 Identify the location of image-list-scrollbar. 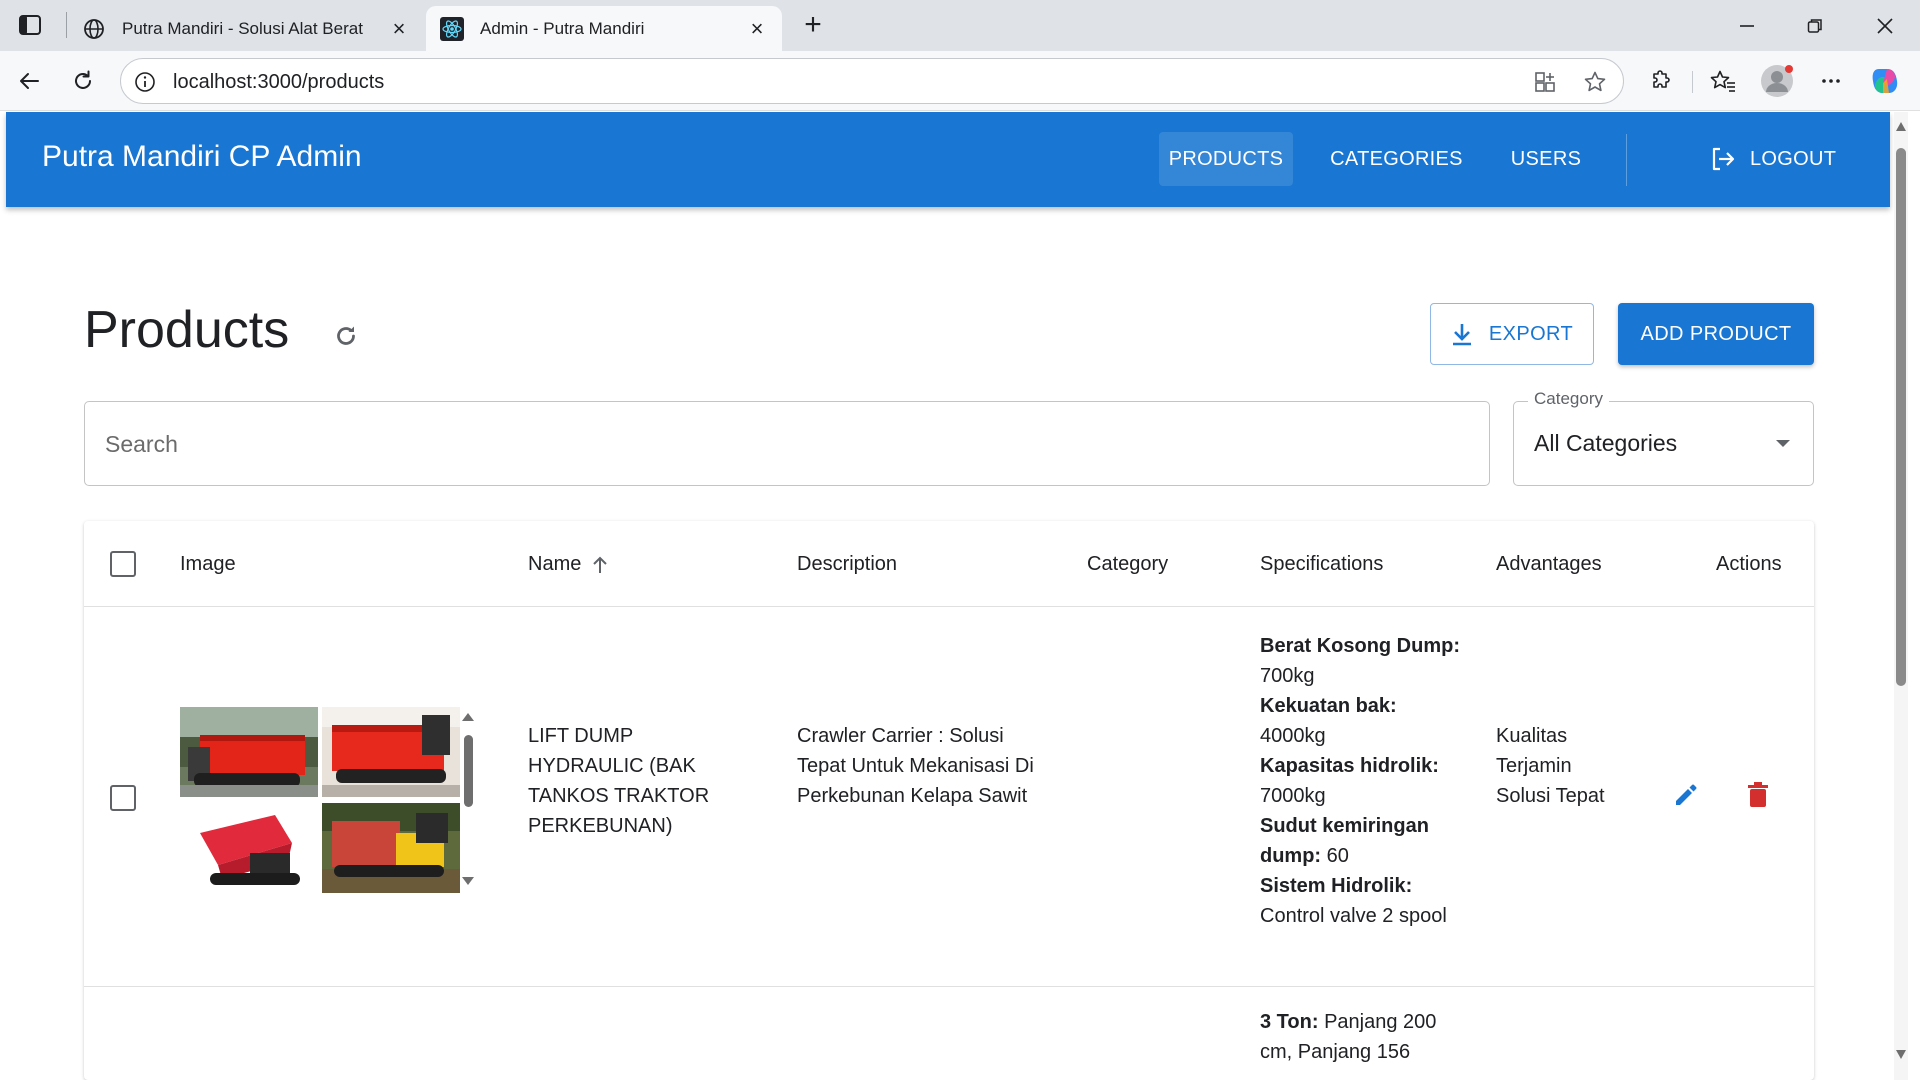
(468, 771).